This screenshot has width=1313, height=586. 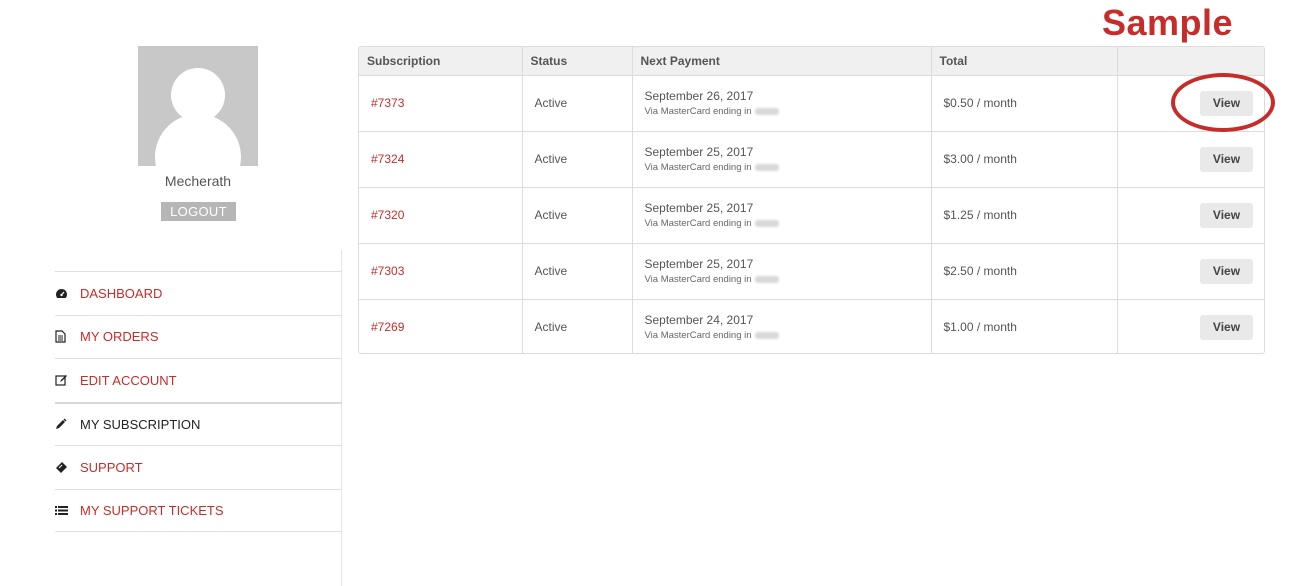 I want to click on subscription-cell: #7320, so click(x=441, y=215).